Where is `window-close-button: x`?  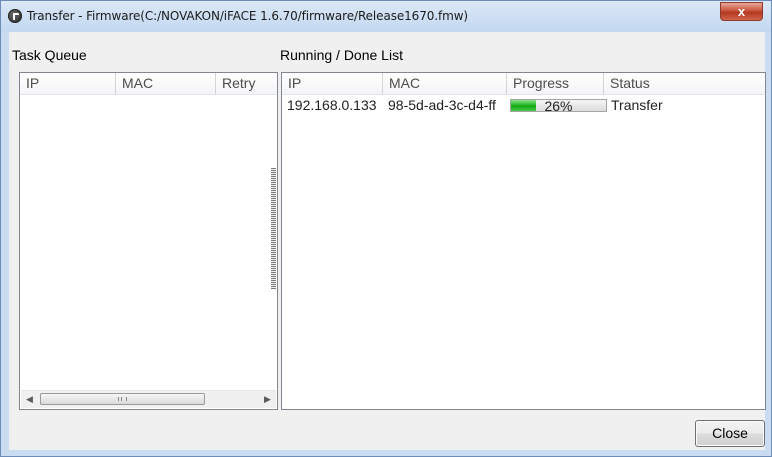 window-close-button: x is located at coordinates (741, 11).